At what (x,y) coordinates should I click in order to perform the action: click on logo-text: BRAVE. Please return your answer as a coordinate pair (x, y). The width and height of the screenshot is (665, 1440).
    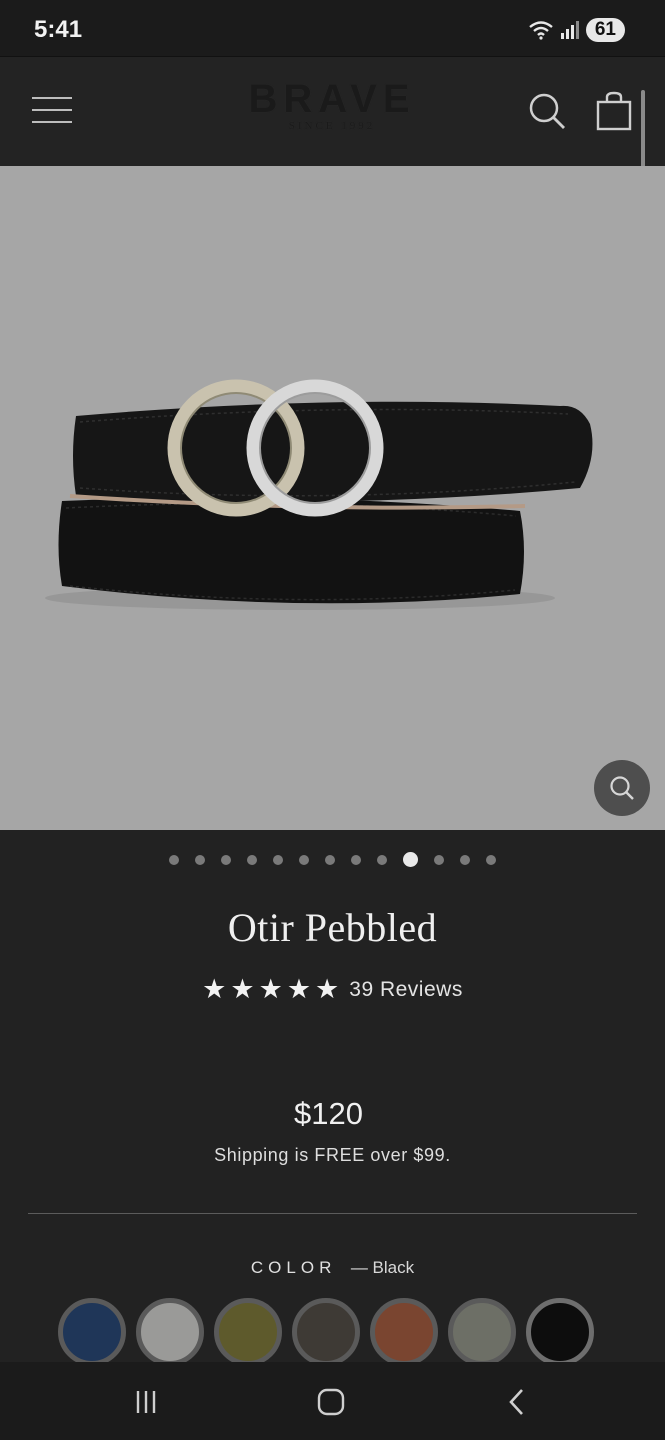
    Looking at the image, I should click on (332, 99).